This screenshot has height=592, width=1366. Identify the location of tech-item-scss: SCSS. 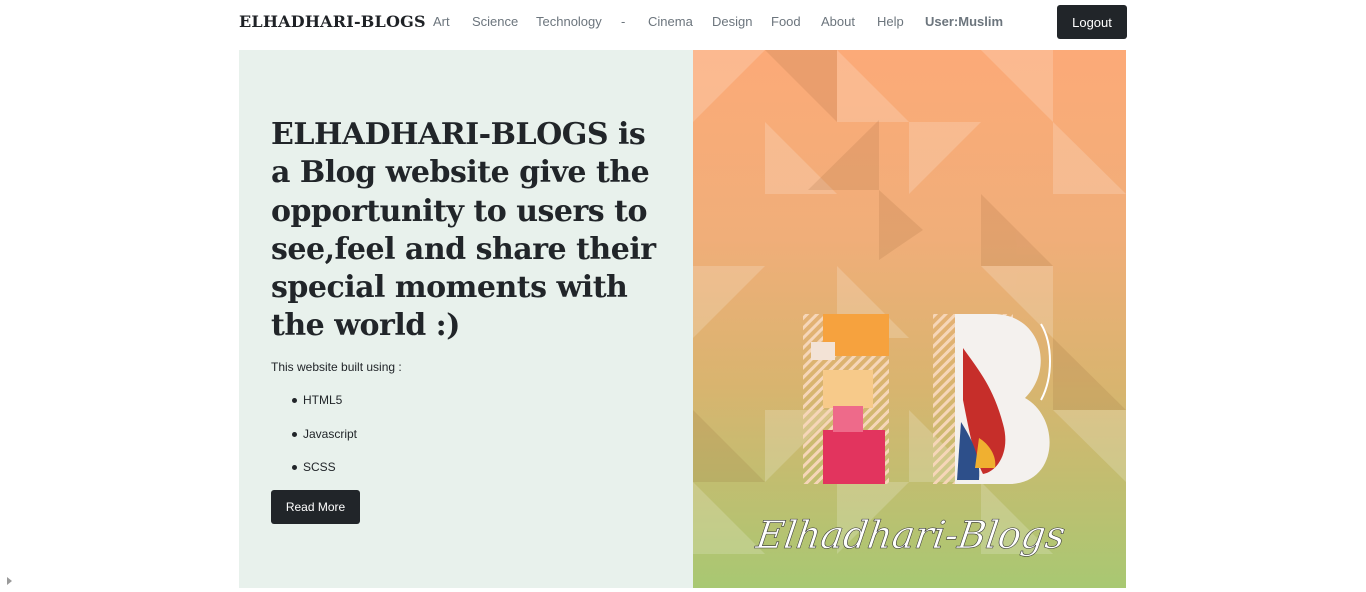
(314, 474).